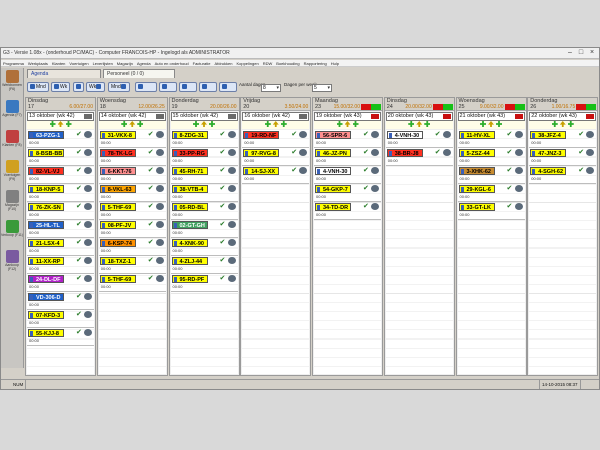 The height and width of the screenshot is (450, 600). Describe the element at coordinates (491, 139) in the screenshot. I see `appointment-card: 11-HV-XL ✔ 00:00` at that location.